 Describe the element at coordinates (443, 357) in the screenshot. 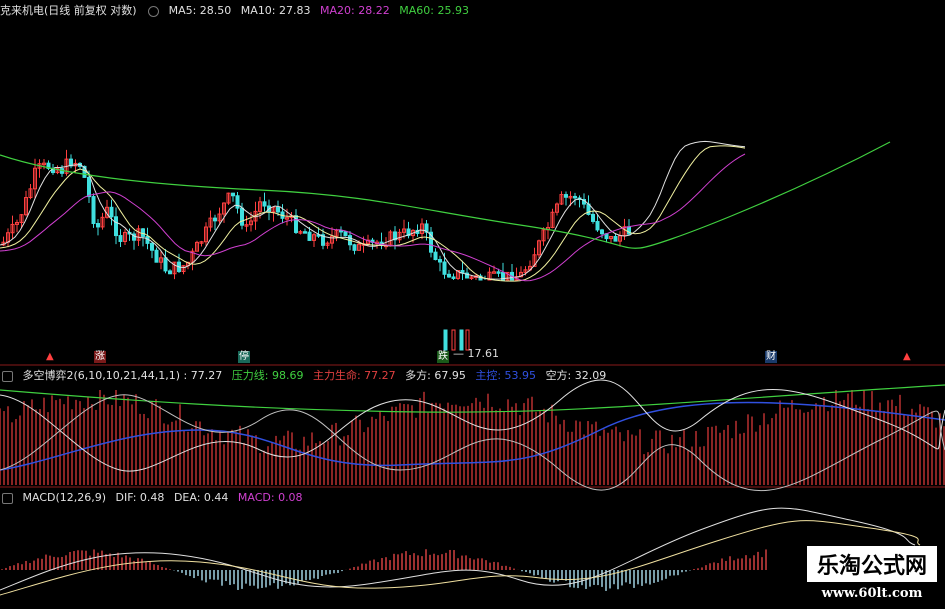

I see `event-badge-fall: 跌` at that location.